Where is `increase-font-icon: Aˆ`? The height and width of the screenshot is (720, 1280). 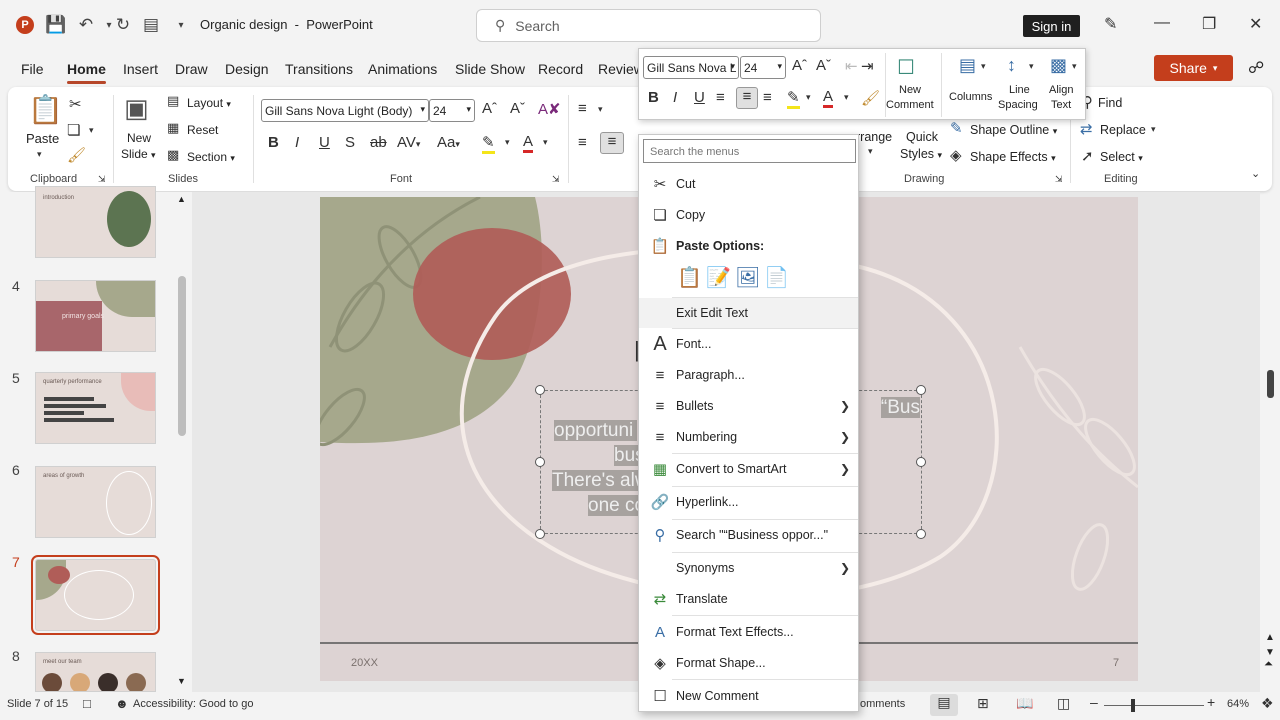 increase-font-icon: Aˆ is located at coordinates (489, 108).